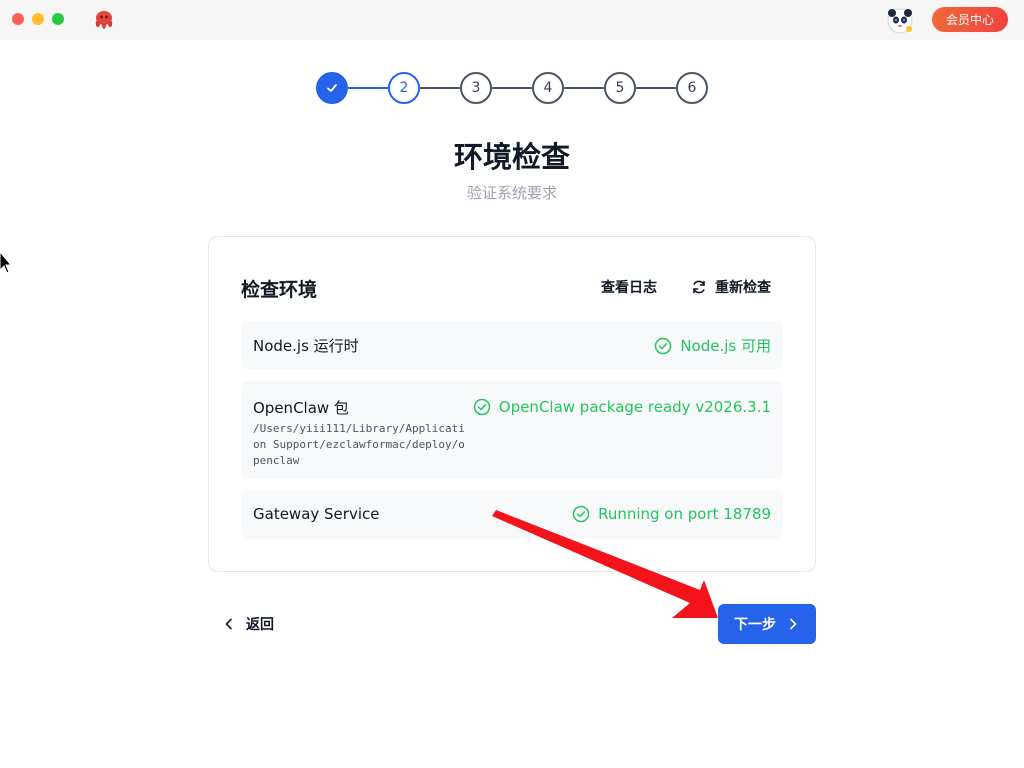 Image resolution: width=1024 pixels, height=768 pixels. I want to click on check-row-nodejs: Node.js 运行时 Node.js 可用, so click(512, 345).